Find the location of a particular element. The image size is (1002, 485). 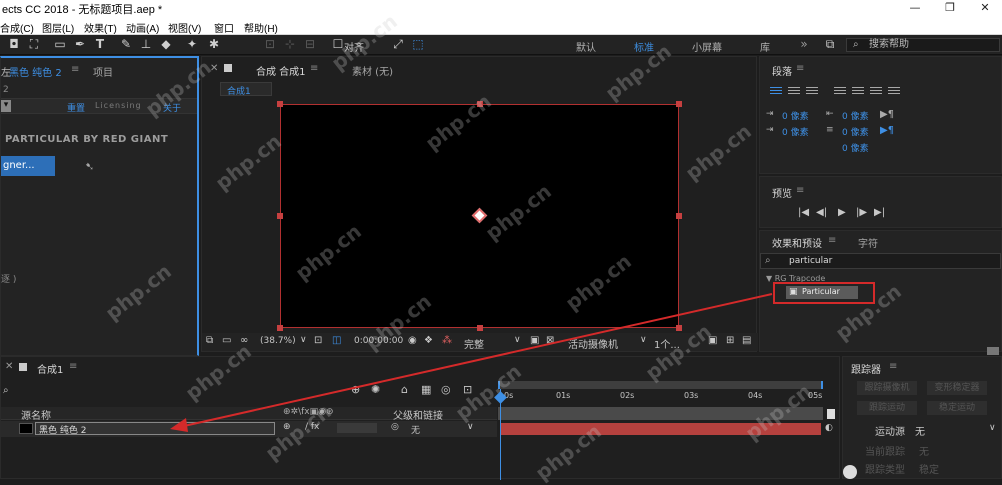

reset-exposure-icon: ▤ is located at coordinates (746, 340).